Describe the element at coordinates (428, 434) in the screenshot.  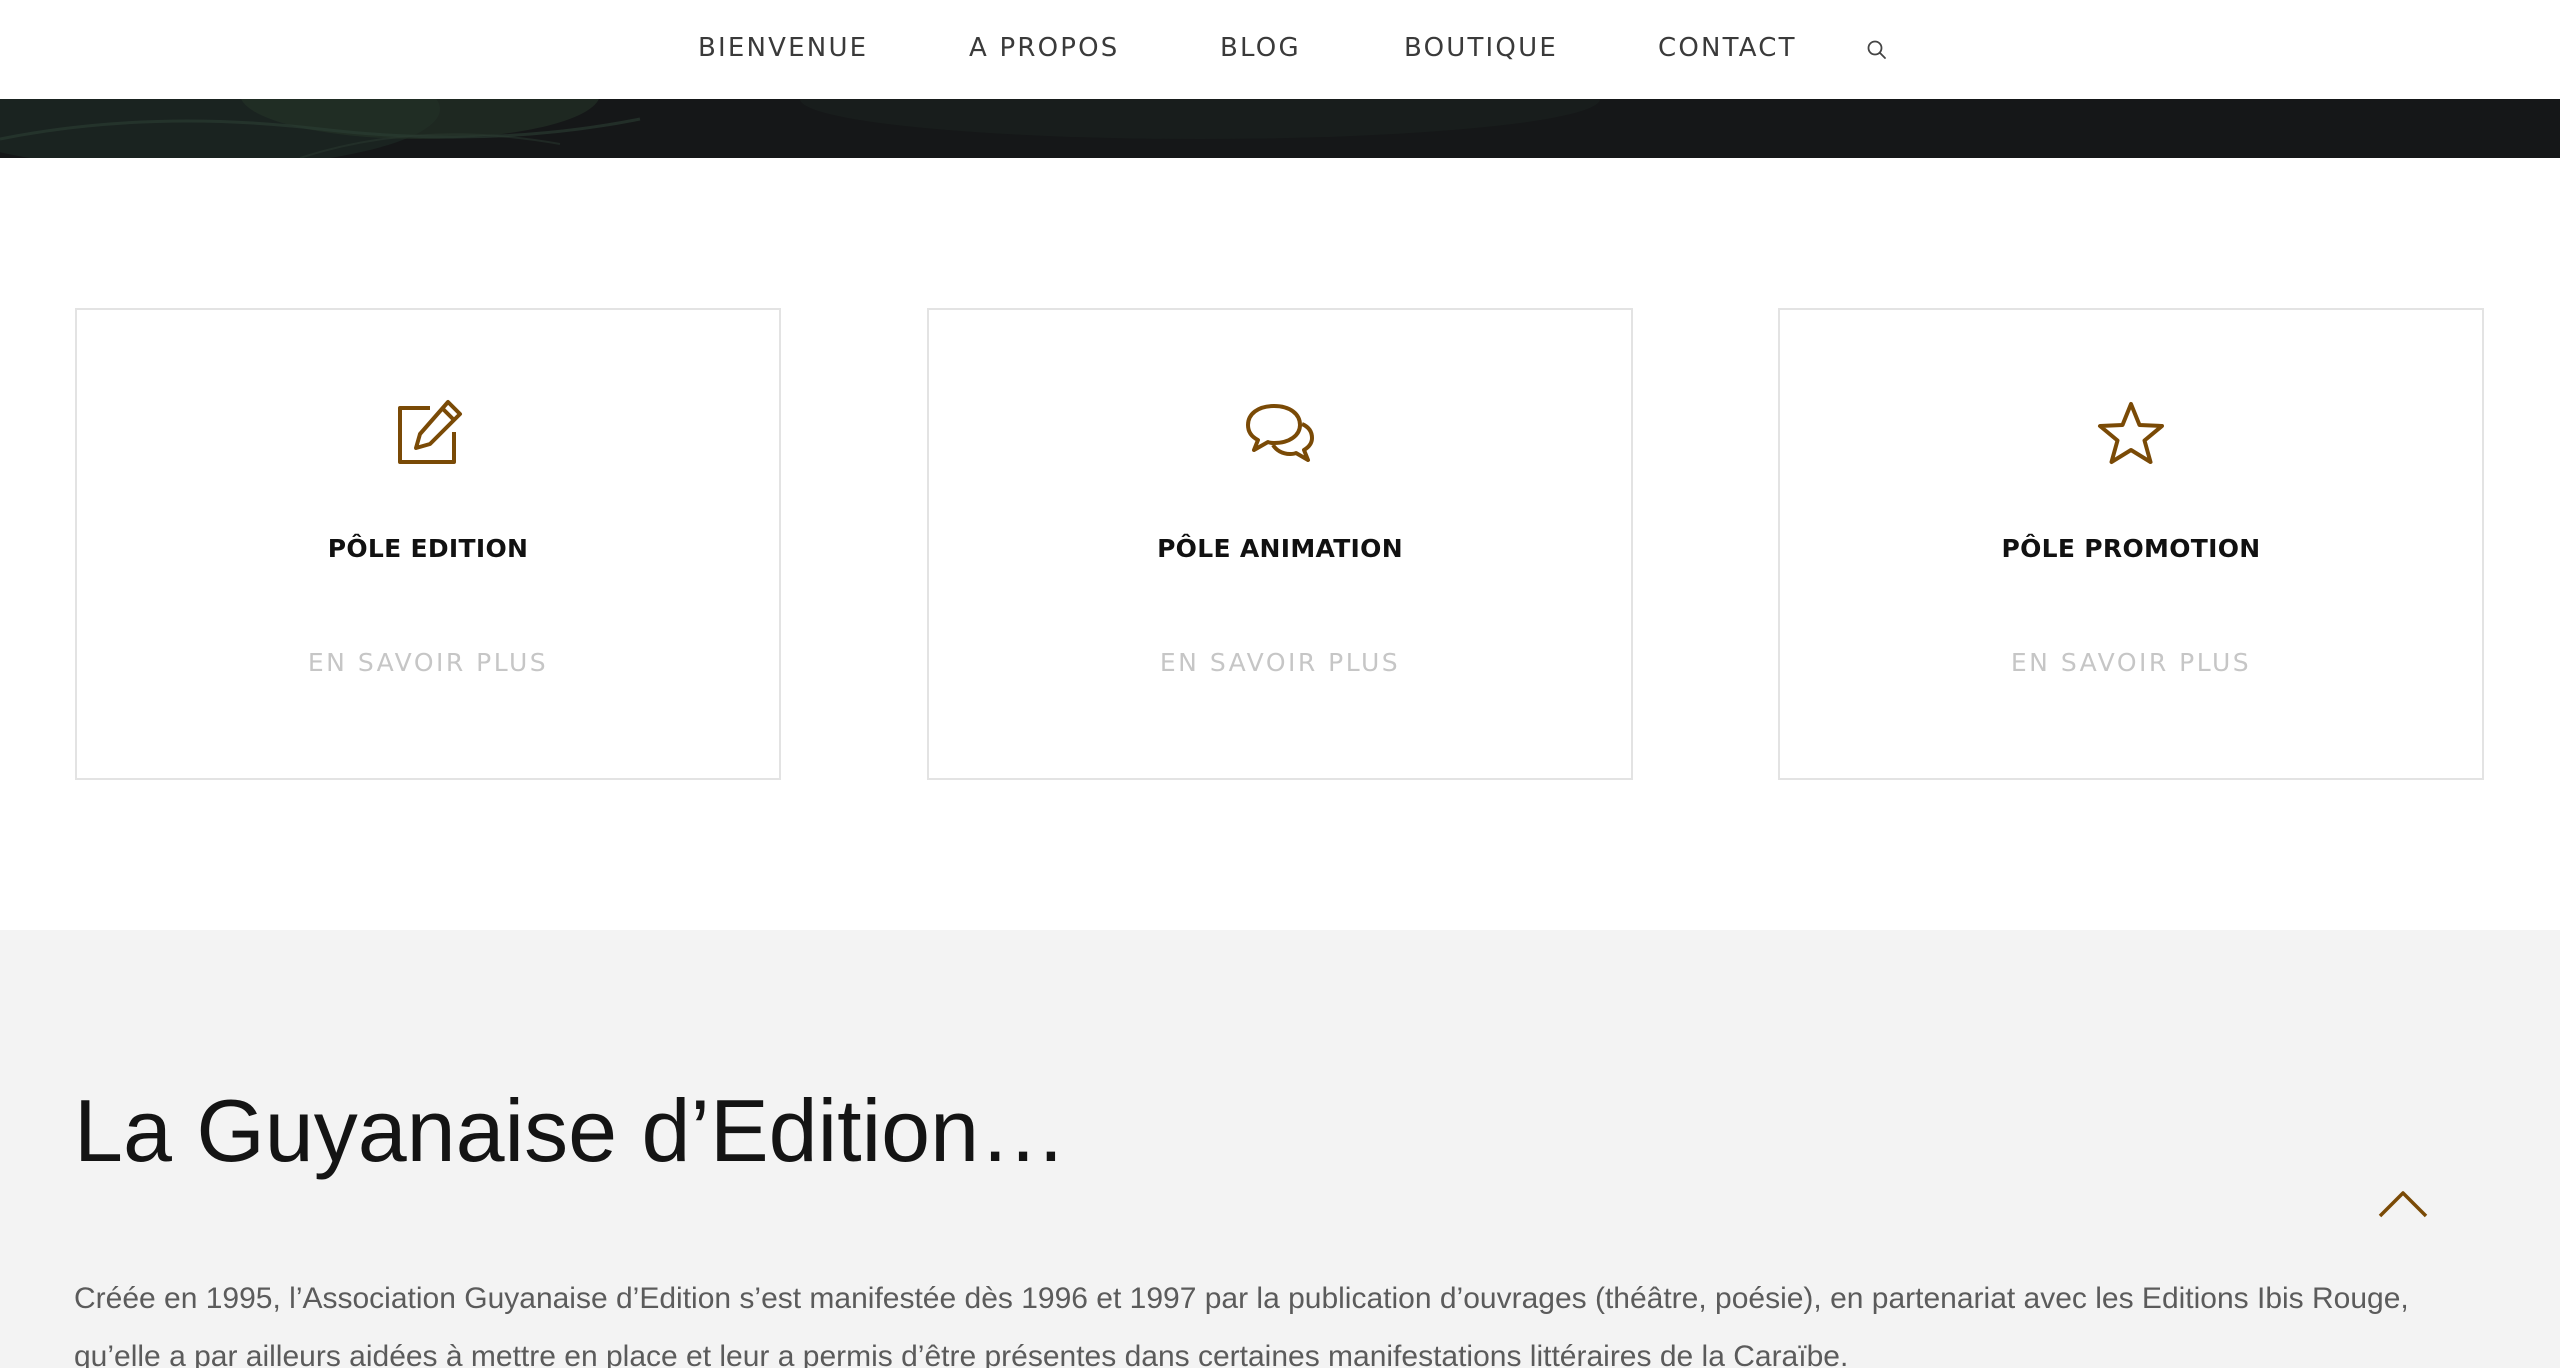
I see `edit-icon` at that location.